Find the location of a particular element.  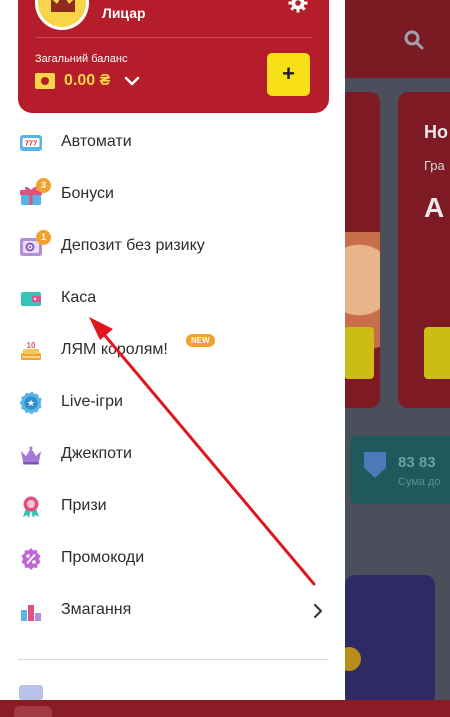

divider is located at coordinates (174, 37).